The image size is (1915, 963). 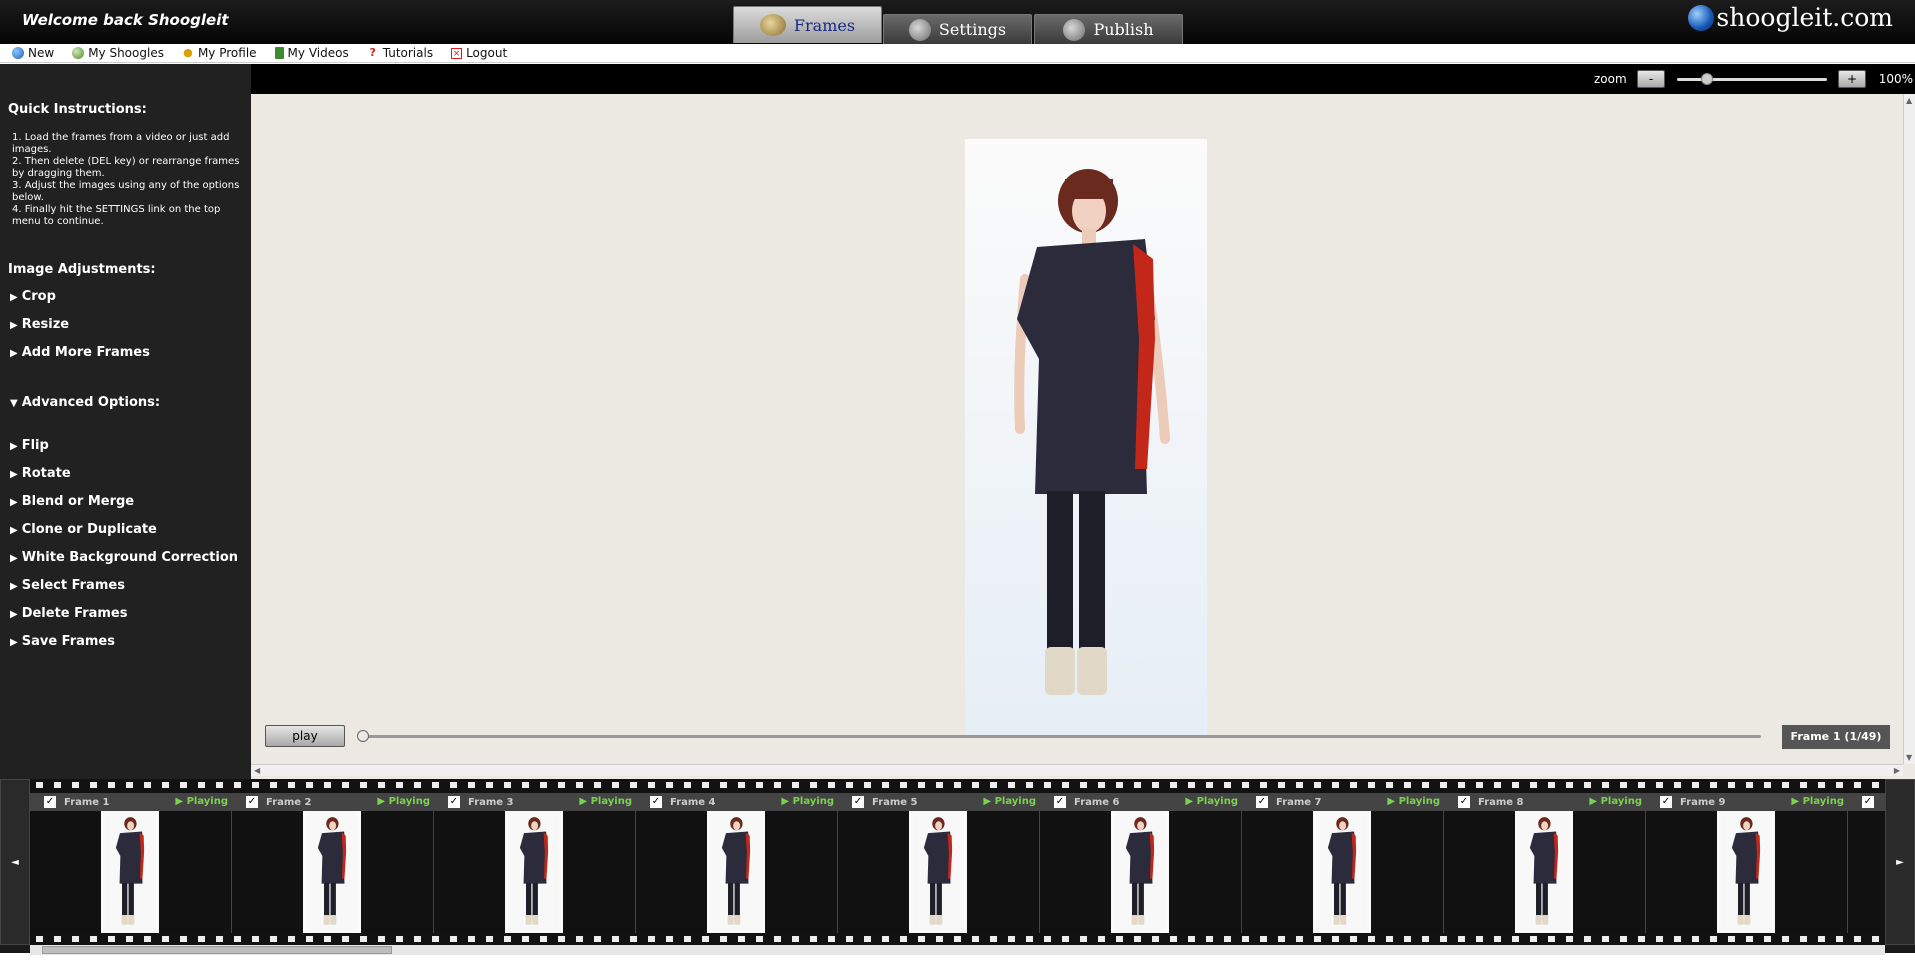 What do you see at coordinates (78, 53) in the screenshot?
I see `shoogles-icon` at bounding box center [78, 53].